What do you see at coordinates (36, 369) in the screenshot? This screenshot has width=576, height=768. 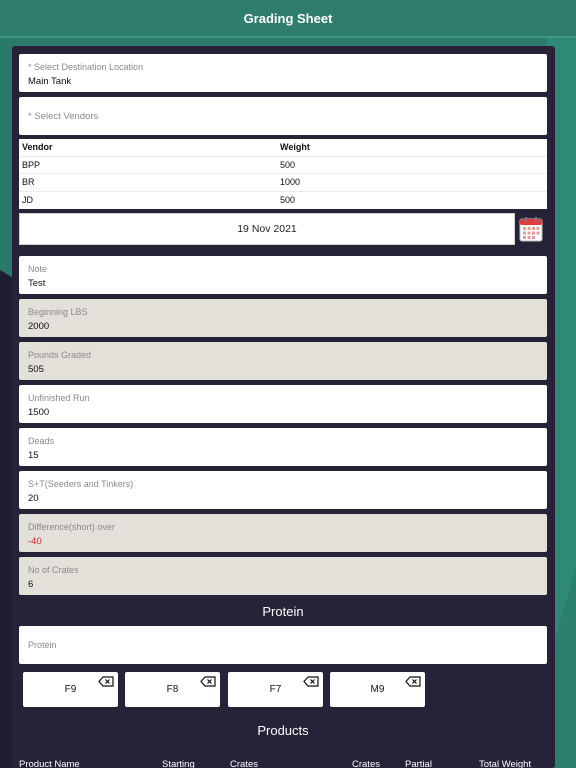 I see `pounds-graded-value: 505` at bounding box center [36, 369].